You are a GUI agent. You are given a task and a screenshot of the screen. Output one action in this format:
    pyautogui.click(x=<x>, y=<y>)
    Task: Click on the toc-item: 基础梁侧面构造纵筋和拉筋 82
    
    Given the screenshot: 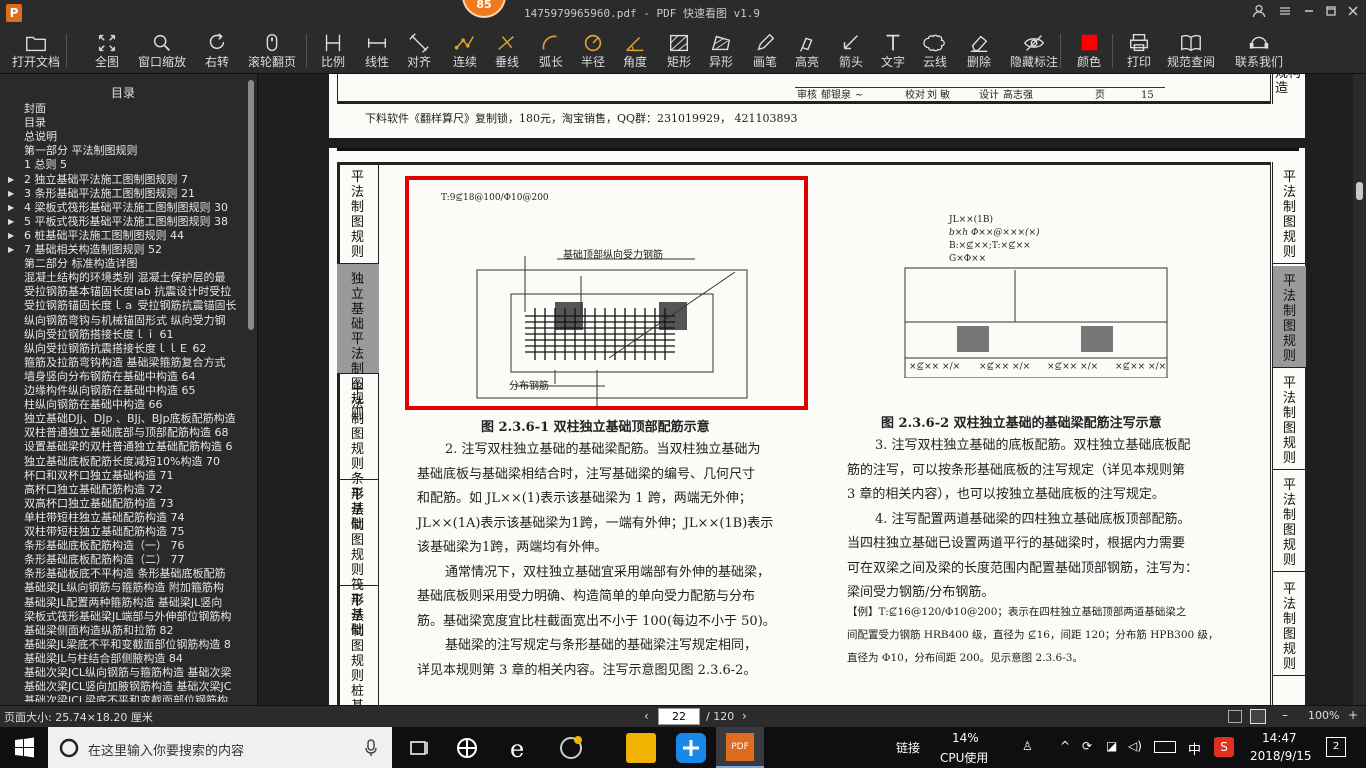 What is the action you would take?
    pyautogui.click(x=123, y=631)
    